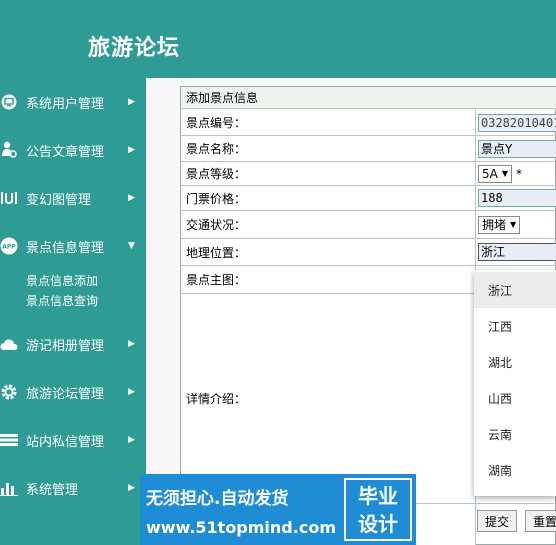 The image size is (556, 545). Describe the element at coordinates (52, 490) in the screenshot. I see `sidebar-item-label: 系统管理` at that location.